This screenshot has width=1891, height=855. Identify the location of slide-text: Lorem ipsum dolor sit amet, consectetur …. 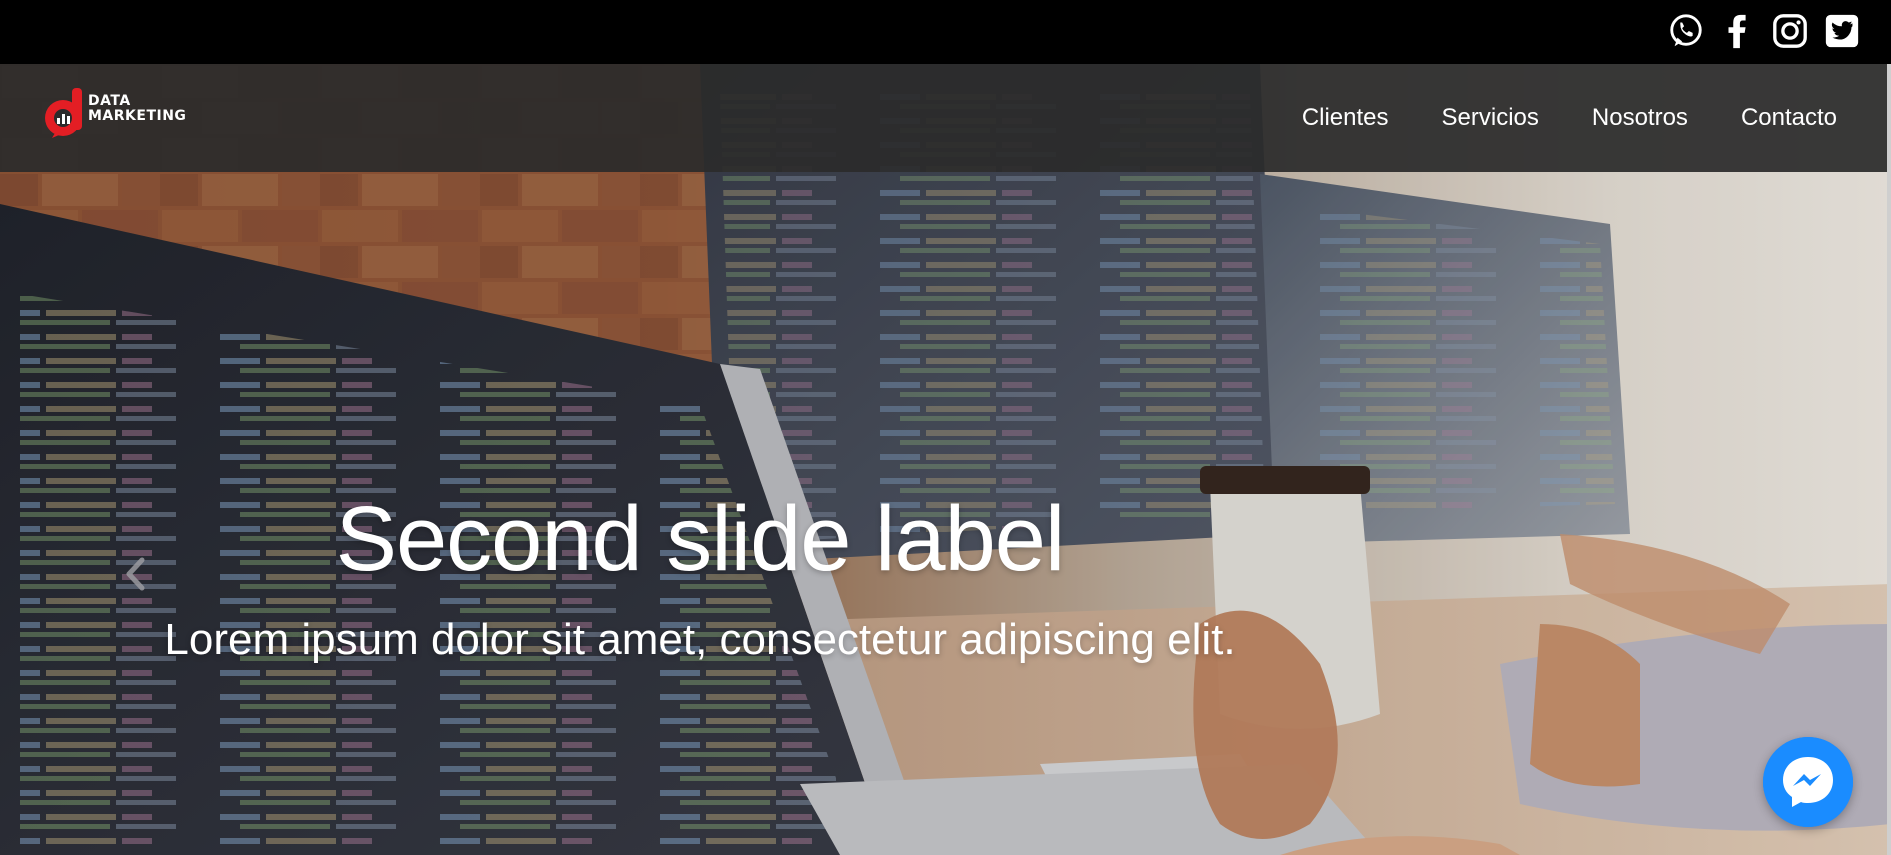
(700, 639).